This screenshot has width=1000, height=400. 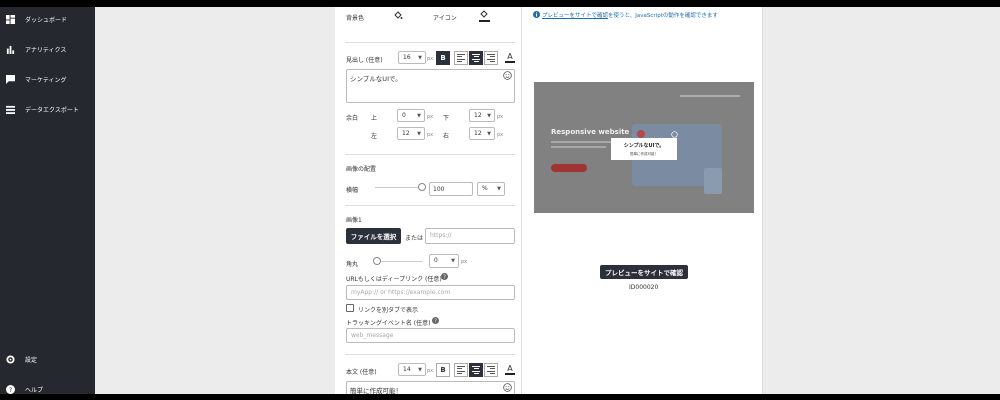 What do you see at coordinates (407, 369) in the screenshot?
I see `select-value: 14` at bounding box center [407, 369].